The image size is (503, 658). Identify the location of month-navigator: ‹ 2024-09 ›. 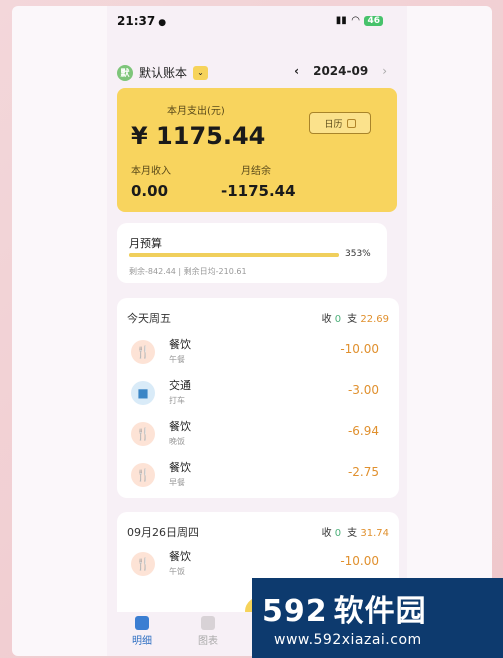
(340, 71).